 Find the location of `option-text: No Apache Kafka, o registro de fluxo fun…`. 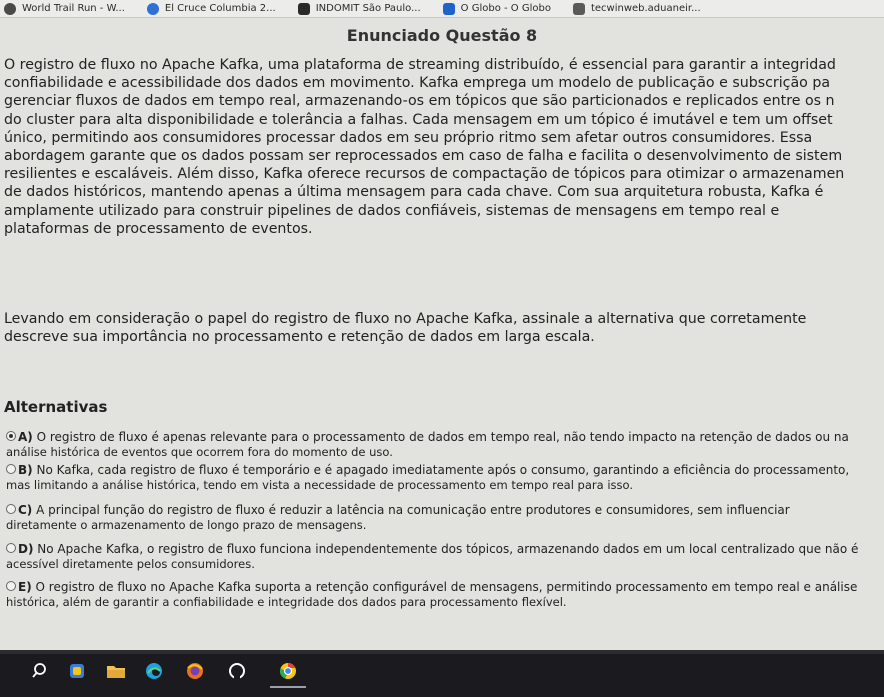

option-text: No Apache Kafka, o registro de fluxo fun… is located at coordinates (448, 549).